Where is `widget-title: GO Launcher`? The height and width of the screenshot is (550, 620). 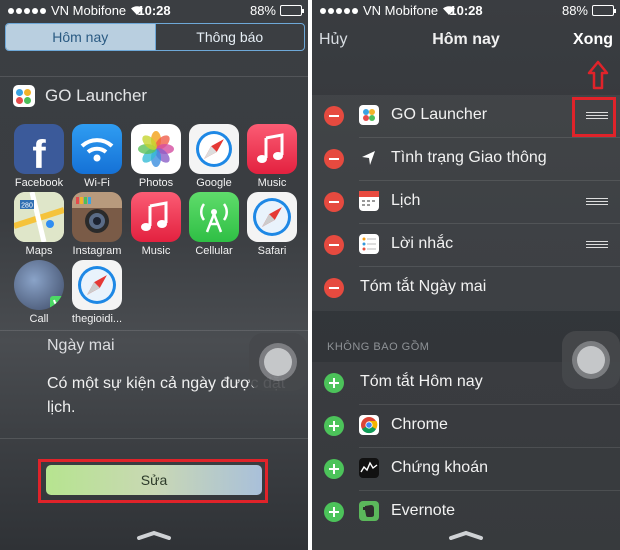 widget-title: GO Launcher is located at coordinates (96, 95).